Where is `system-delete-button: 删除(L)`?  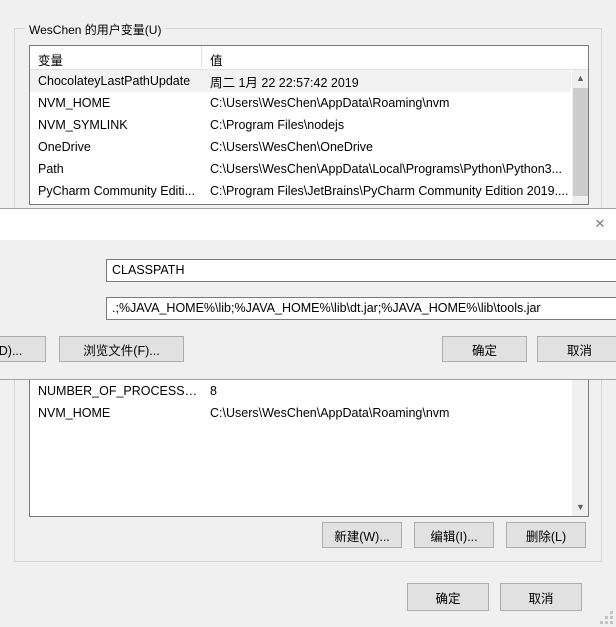
system-delete-button: 删除(L) is located at coordinates (546, 535).